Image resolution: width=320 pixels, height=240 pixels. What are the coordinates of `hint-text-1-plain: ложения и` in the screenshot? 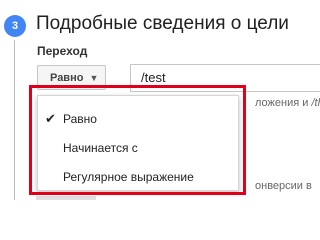 It's located at (282, 103).